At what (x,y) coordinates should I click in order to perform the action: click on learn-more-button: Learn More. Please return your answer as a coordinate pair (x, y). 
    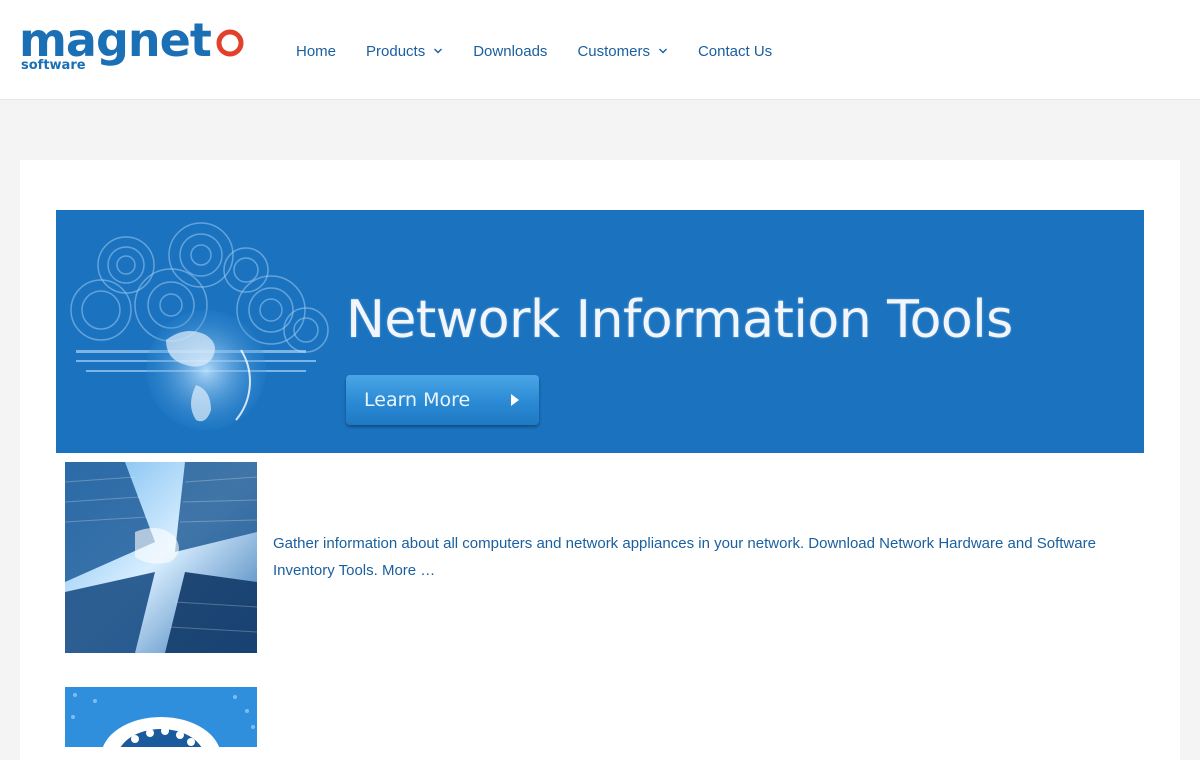
    Looking at the image, I should click on (442, 400).